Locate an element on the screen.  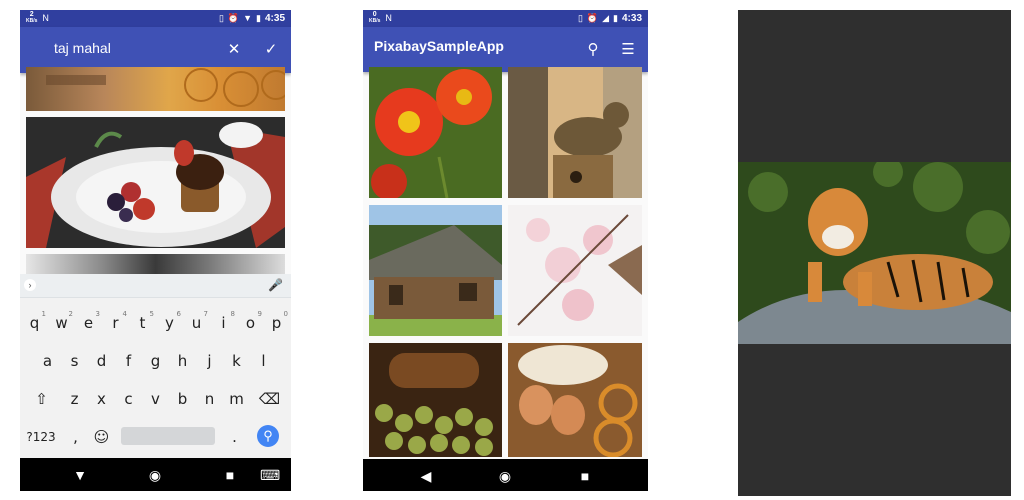
key-c: c is located at coordinates (128, 399).